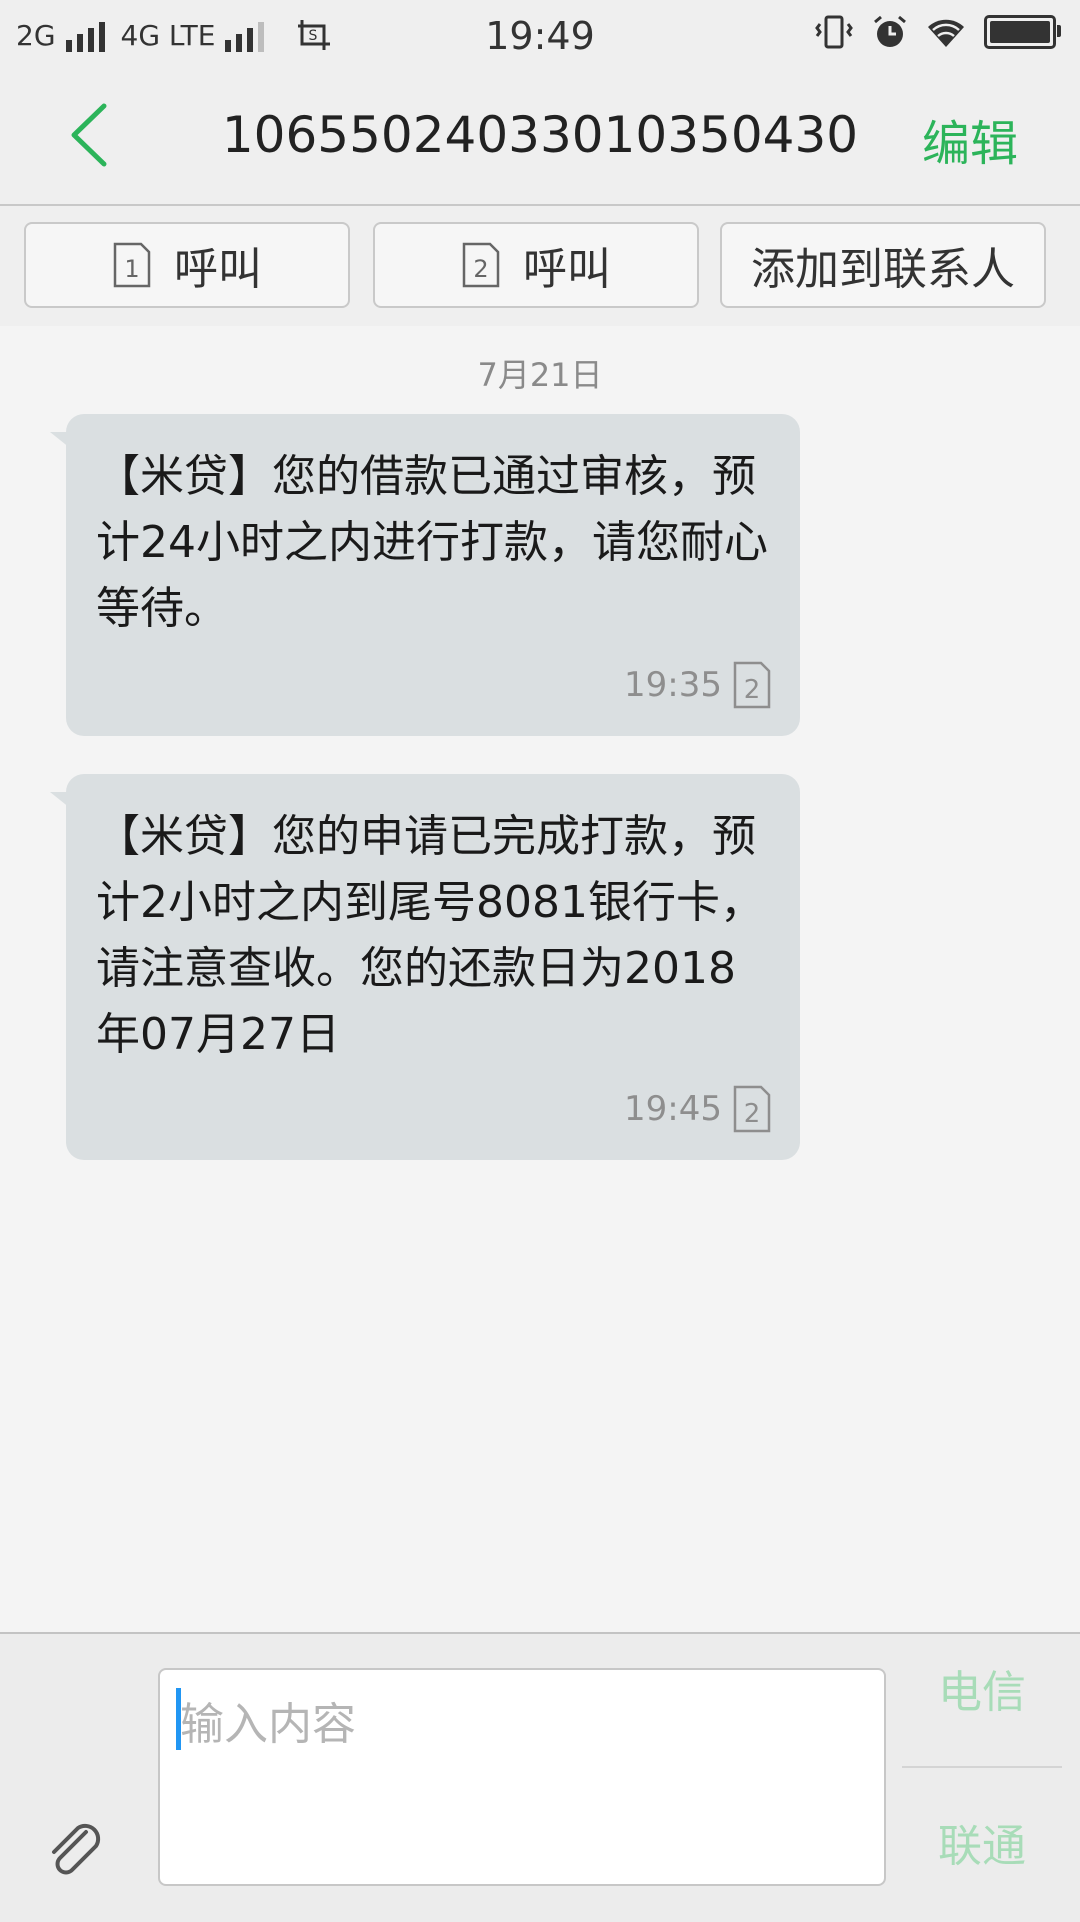  I want to click on message-text: 【米贷】您的借款已通过审核，预计24小时之内进行打款，请您耐心等待。, so click(432, 542).